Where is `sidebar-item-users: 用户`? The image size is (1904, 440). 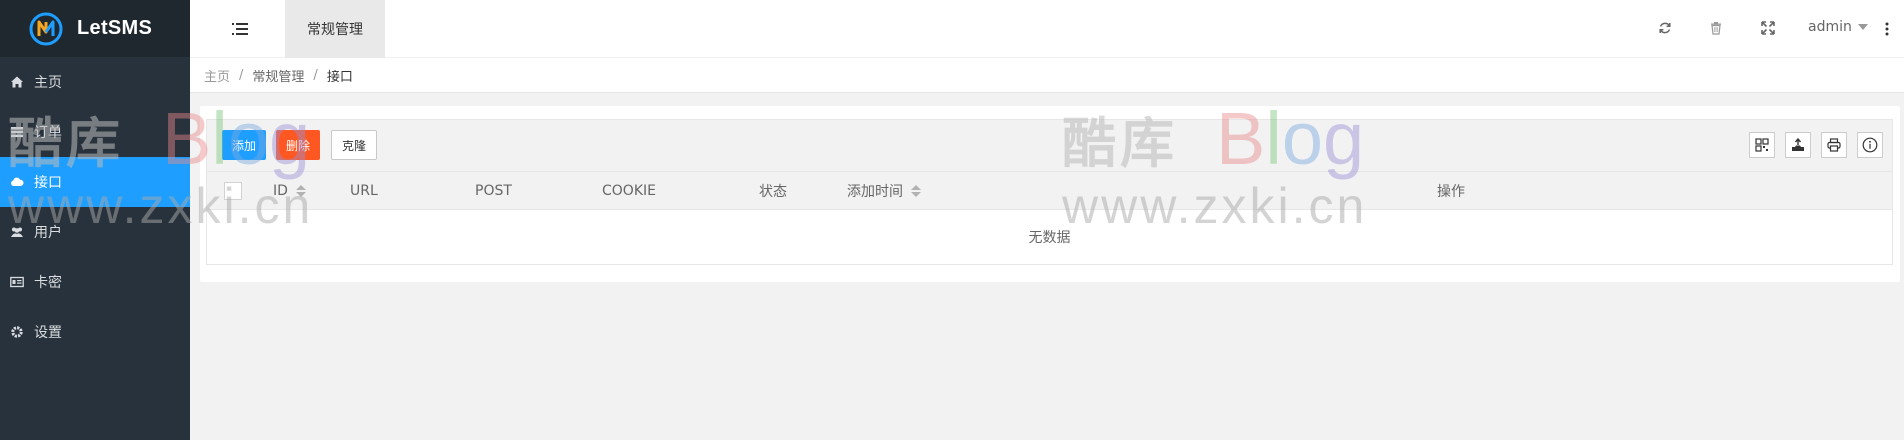
sidebar-item-users: 用户 is located at coordinates (95, 232).